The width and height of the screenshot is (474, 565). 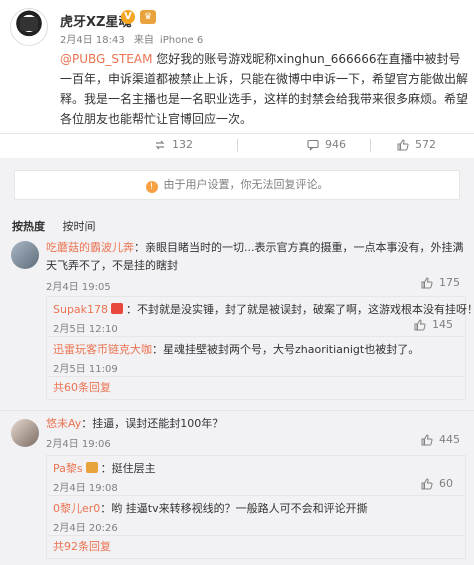 I want to click on verified-badge: V, so click(x=128, y=17).